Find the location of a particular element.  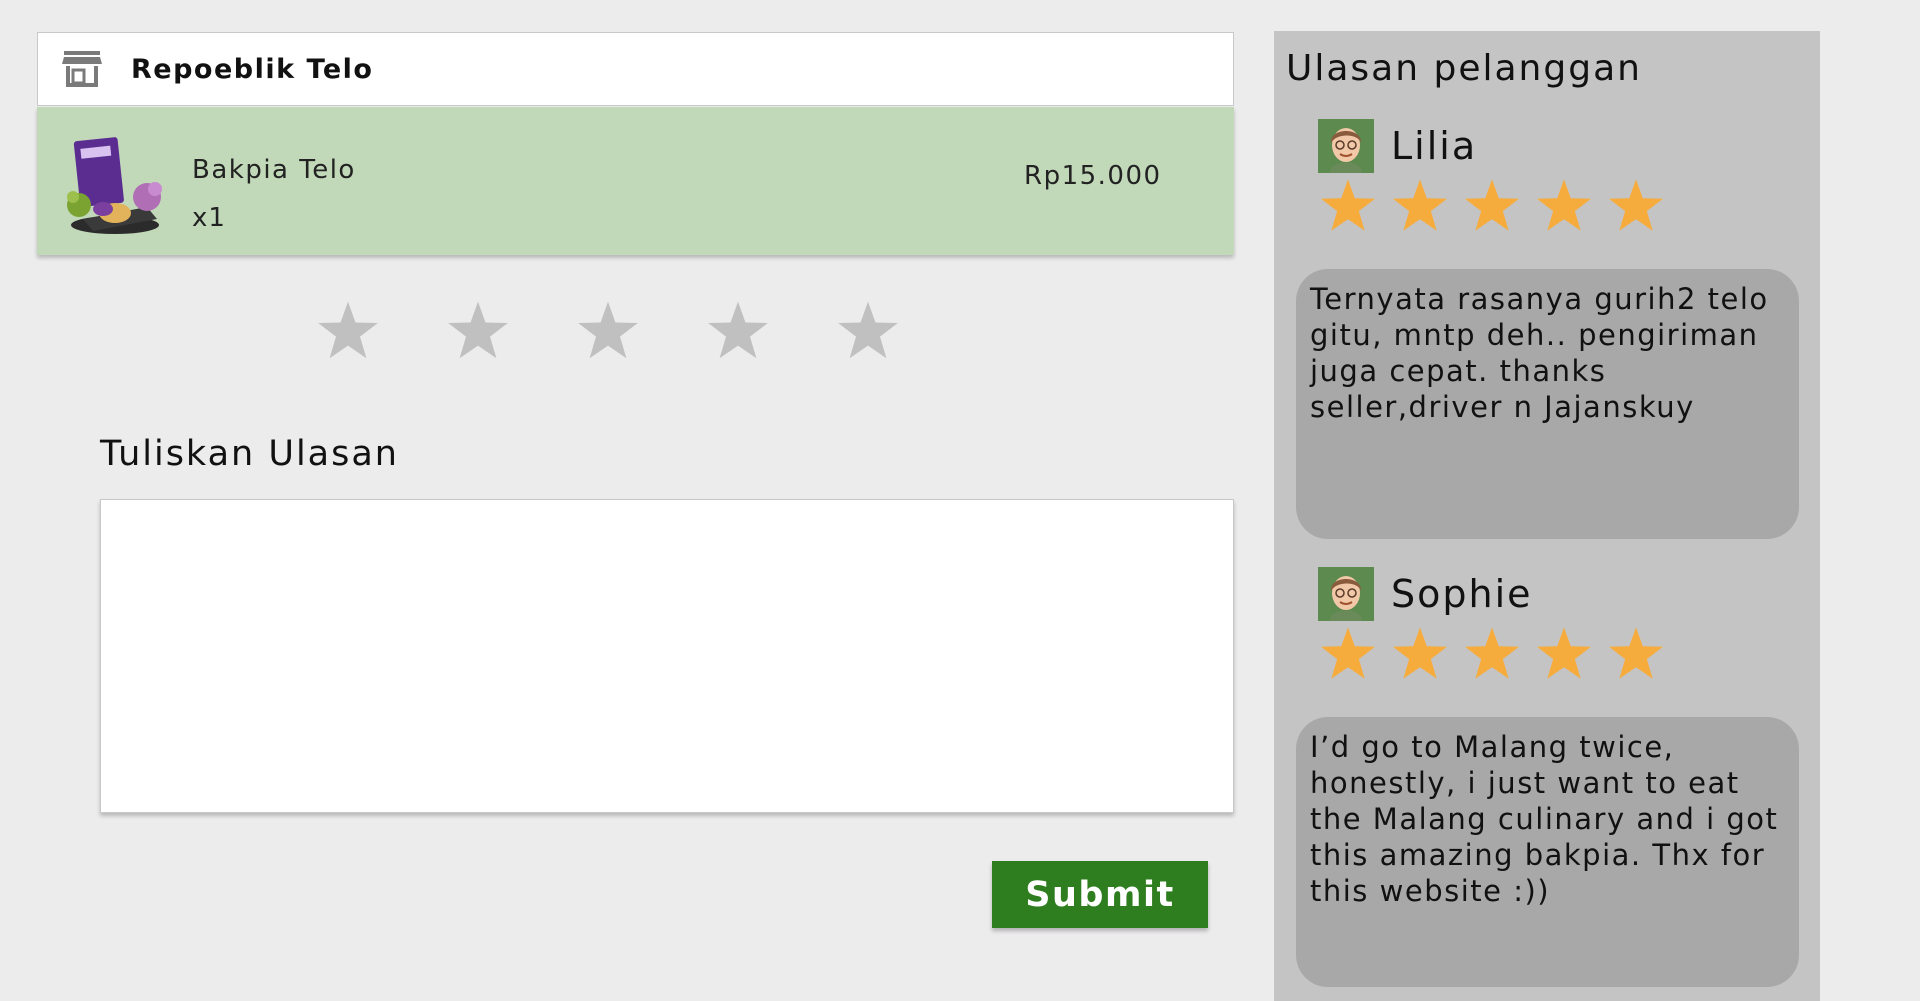

submit-button: Submit is located at coordinates (1100, 894).